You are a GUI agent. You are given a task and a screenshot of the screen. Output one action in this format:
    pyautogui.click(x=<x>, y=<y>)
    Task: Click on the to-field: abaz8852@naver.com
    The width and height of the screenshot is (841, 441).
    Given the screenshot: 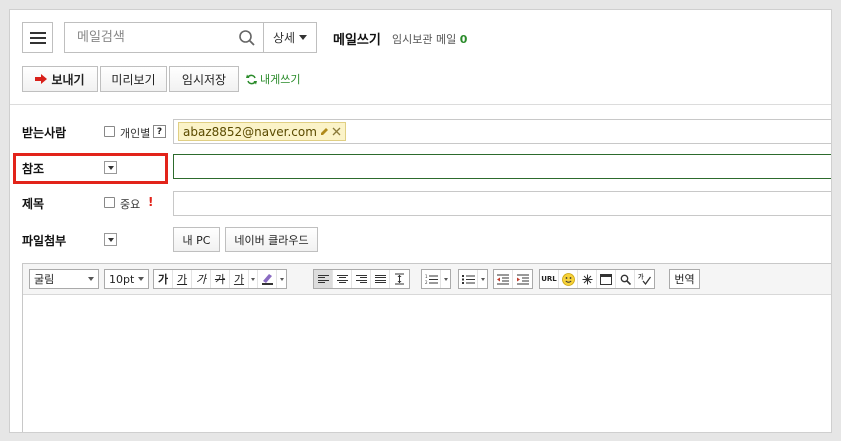 What is the action you would take?
    pyautogui.click(x=502, y=131)
    